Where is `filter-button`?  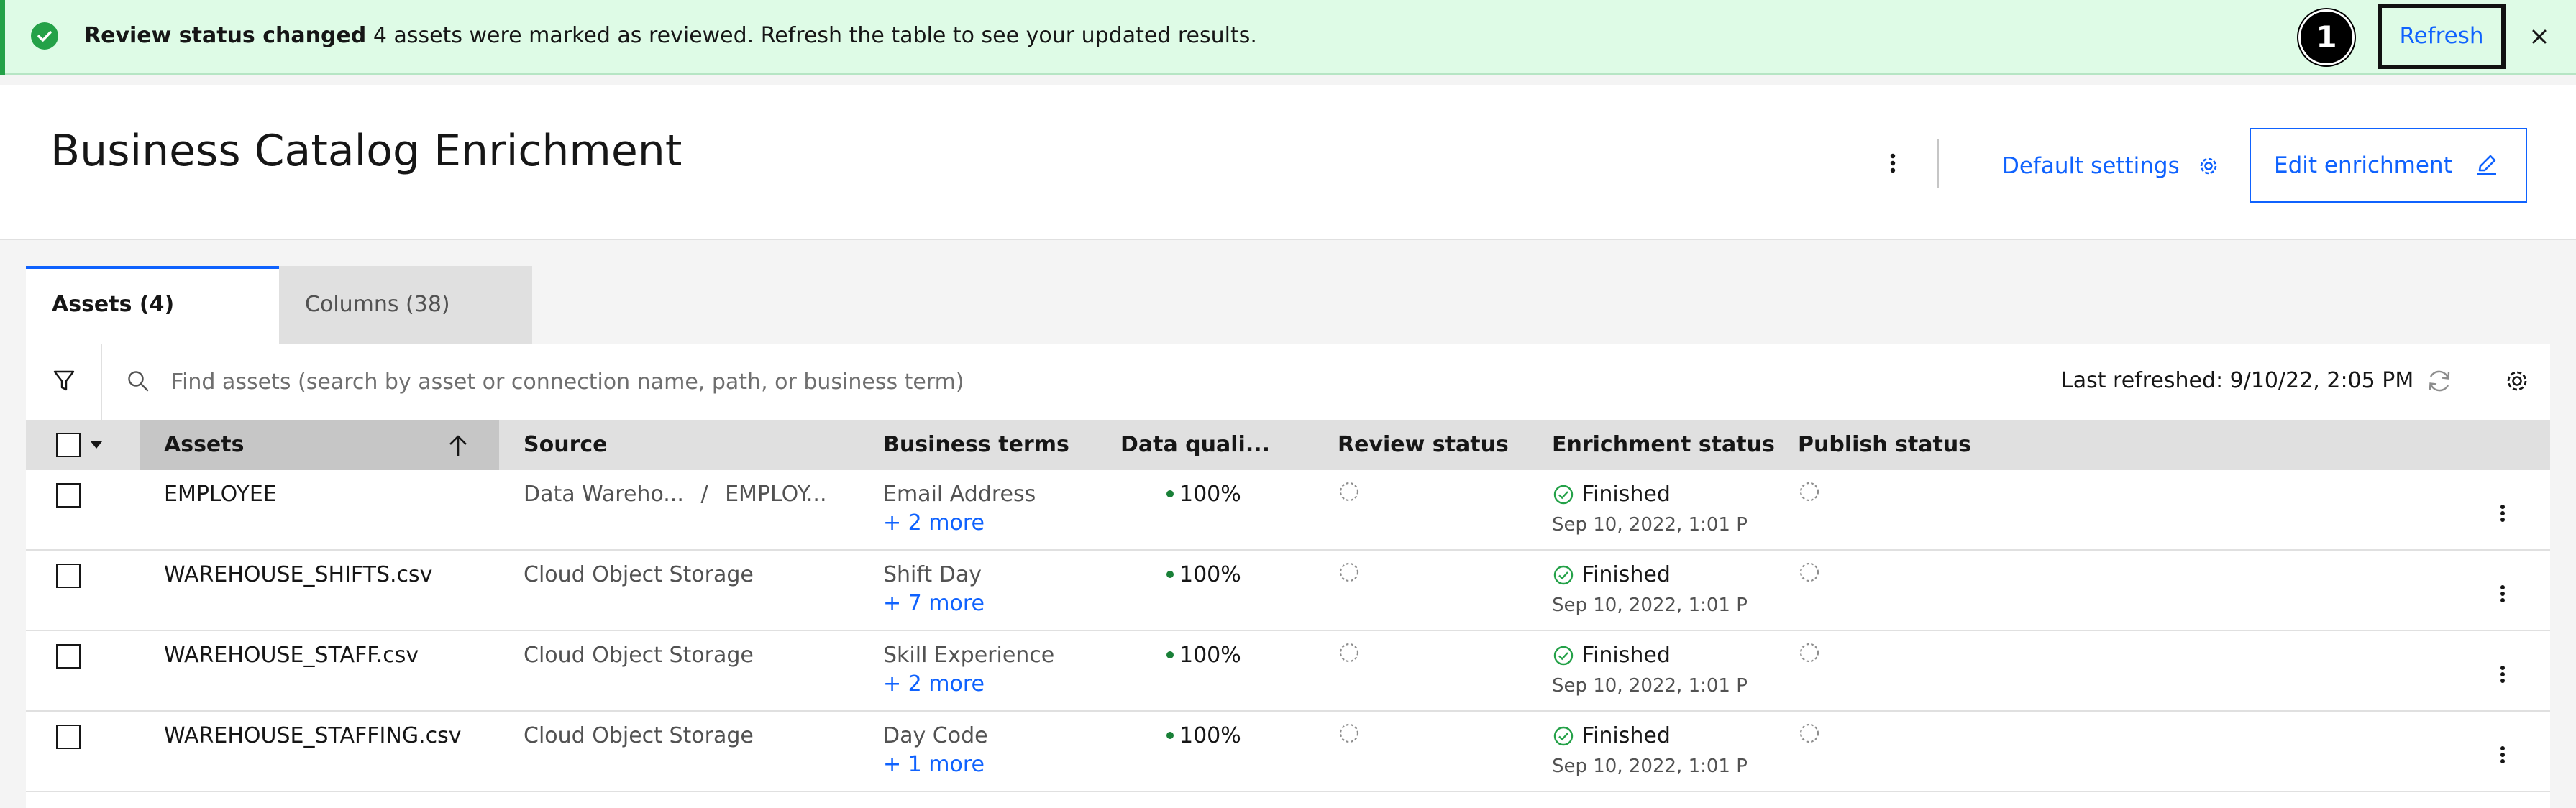
filter-button is located at coordinates (64, 382).